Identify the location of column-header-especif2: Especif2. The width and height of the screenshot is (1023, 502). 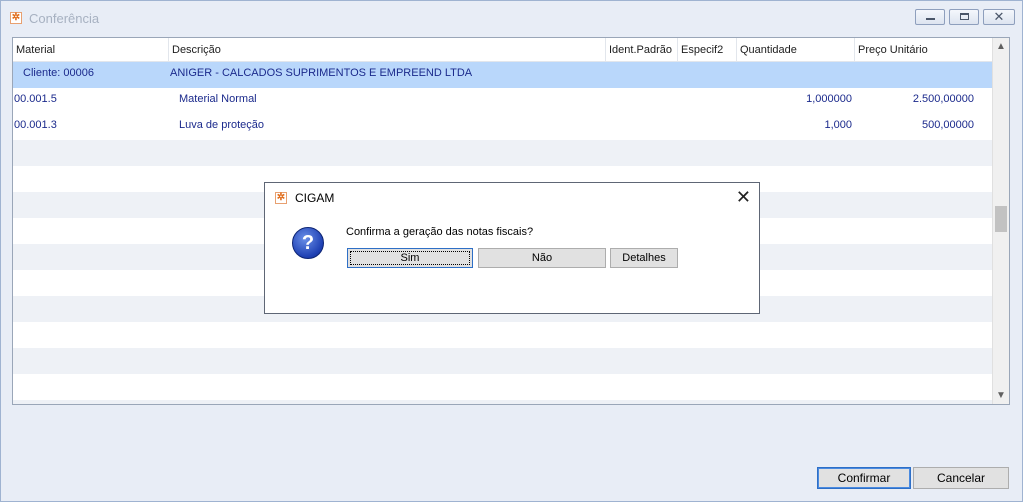
(707, 50).